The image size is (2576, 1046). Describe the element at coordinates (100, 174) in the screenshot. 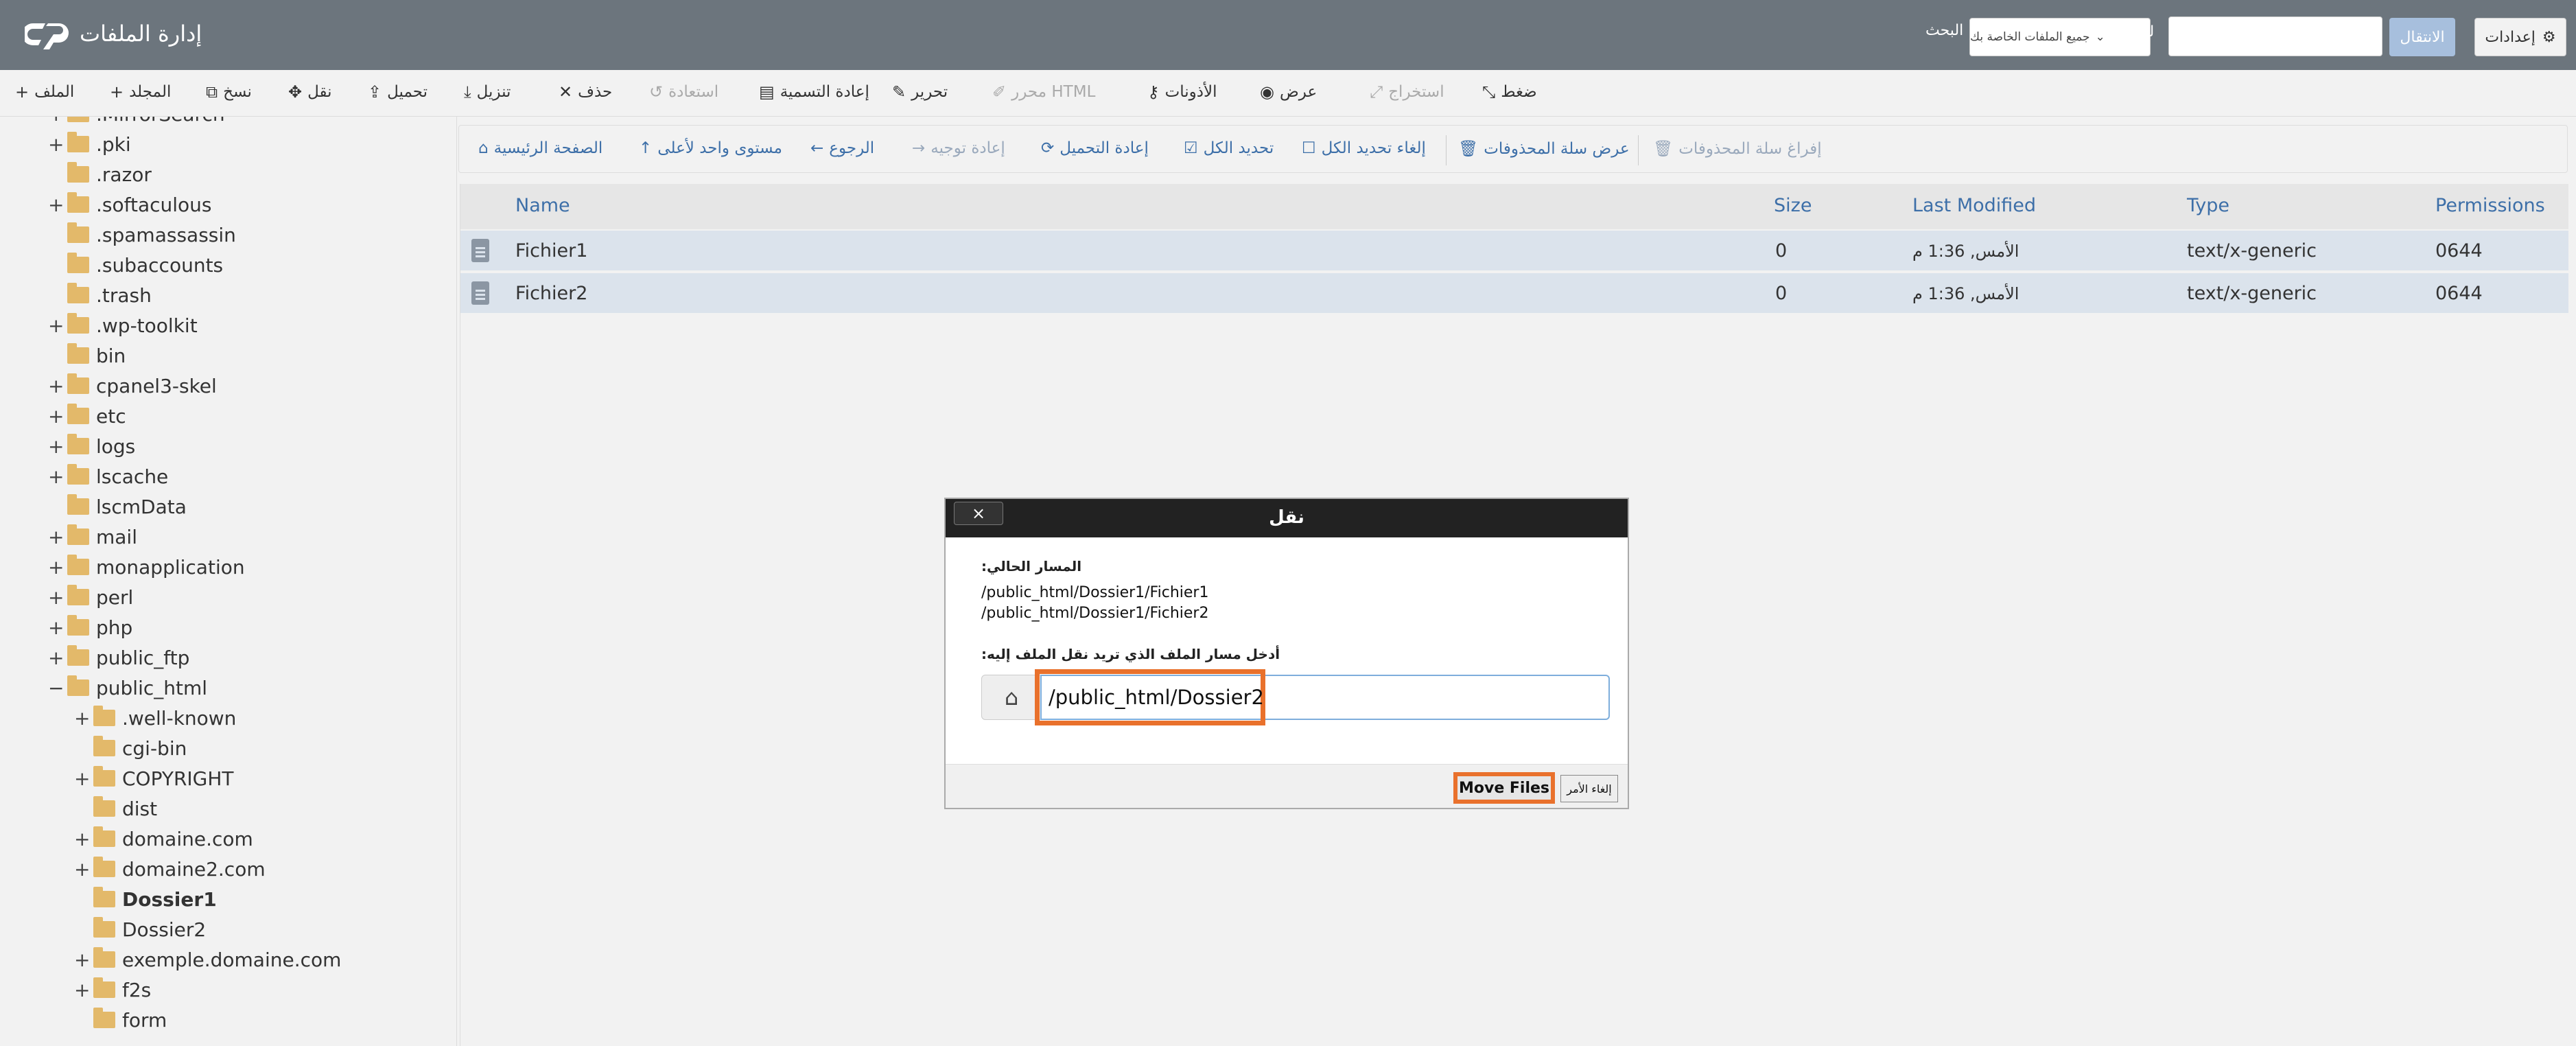

I see `tree-item: .razor` at that location.